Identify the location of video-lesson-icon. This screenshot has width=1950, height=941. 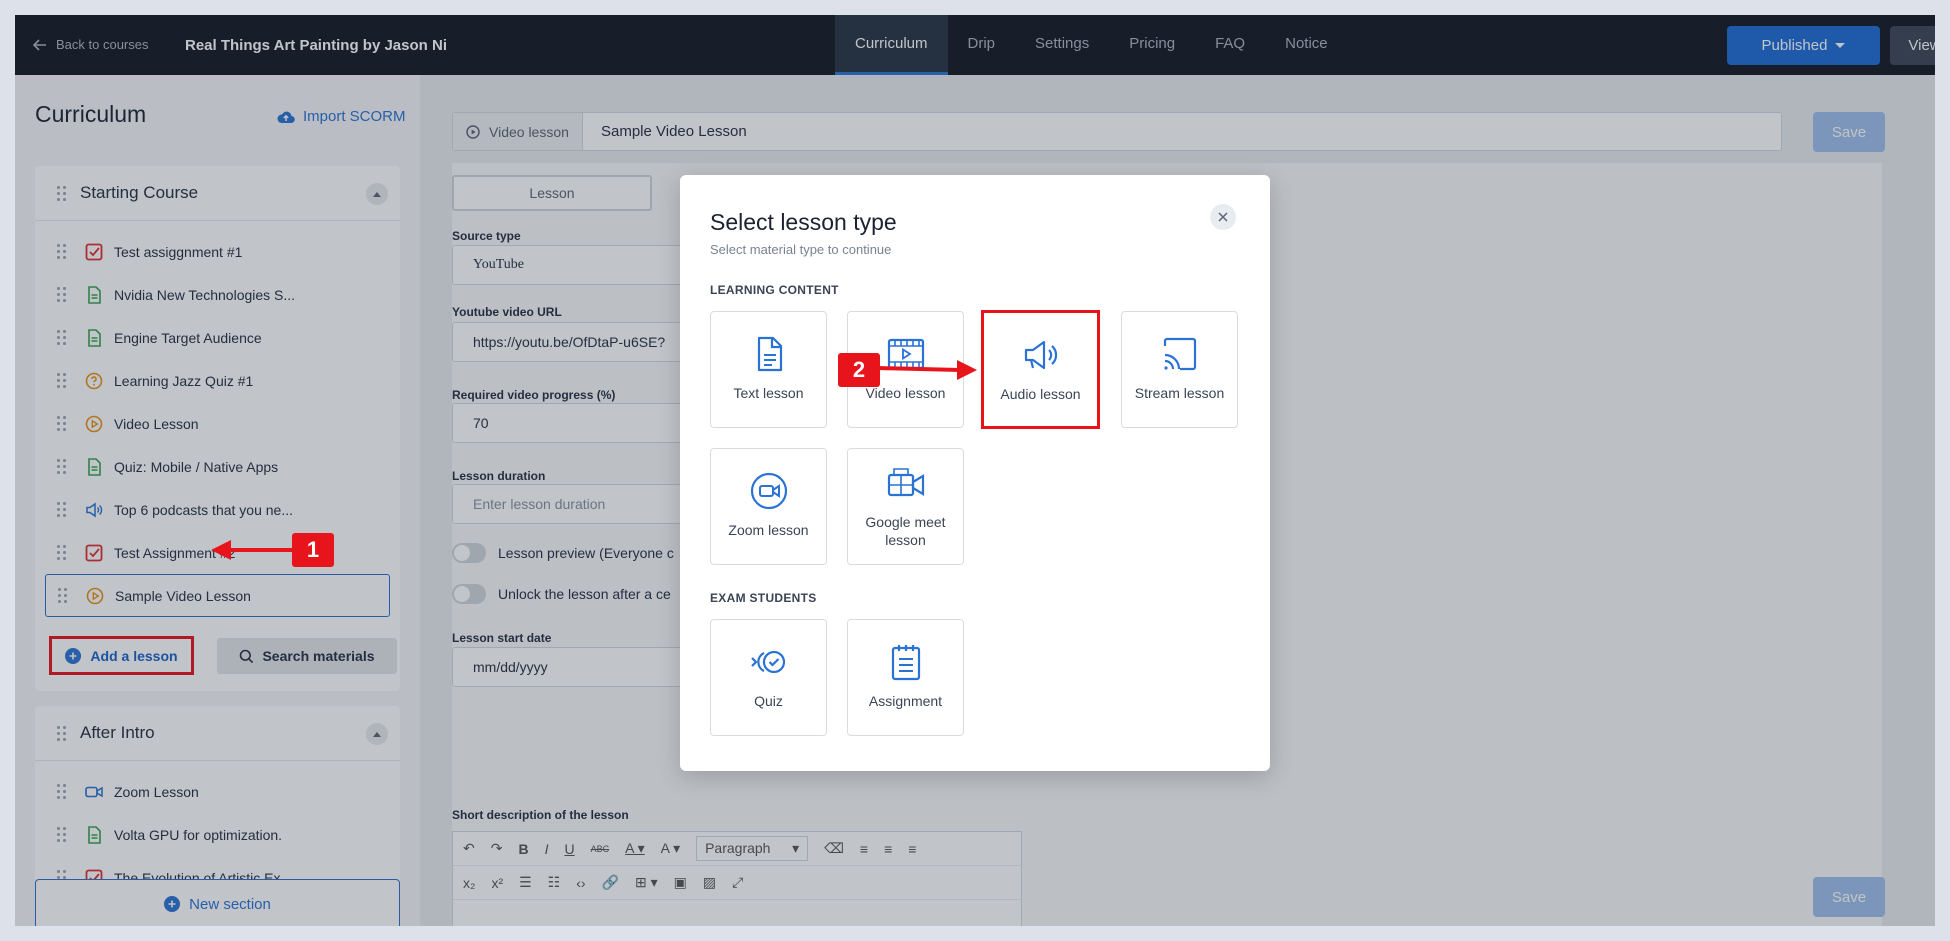
(905, 354).